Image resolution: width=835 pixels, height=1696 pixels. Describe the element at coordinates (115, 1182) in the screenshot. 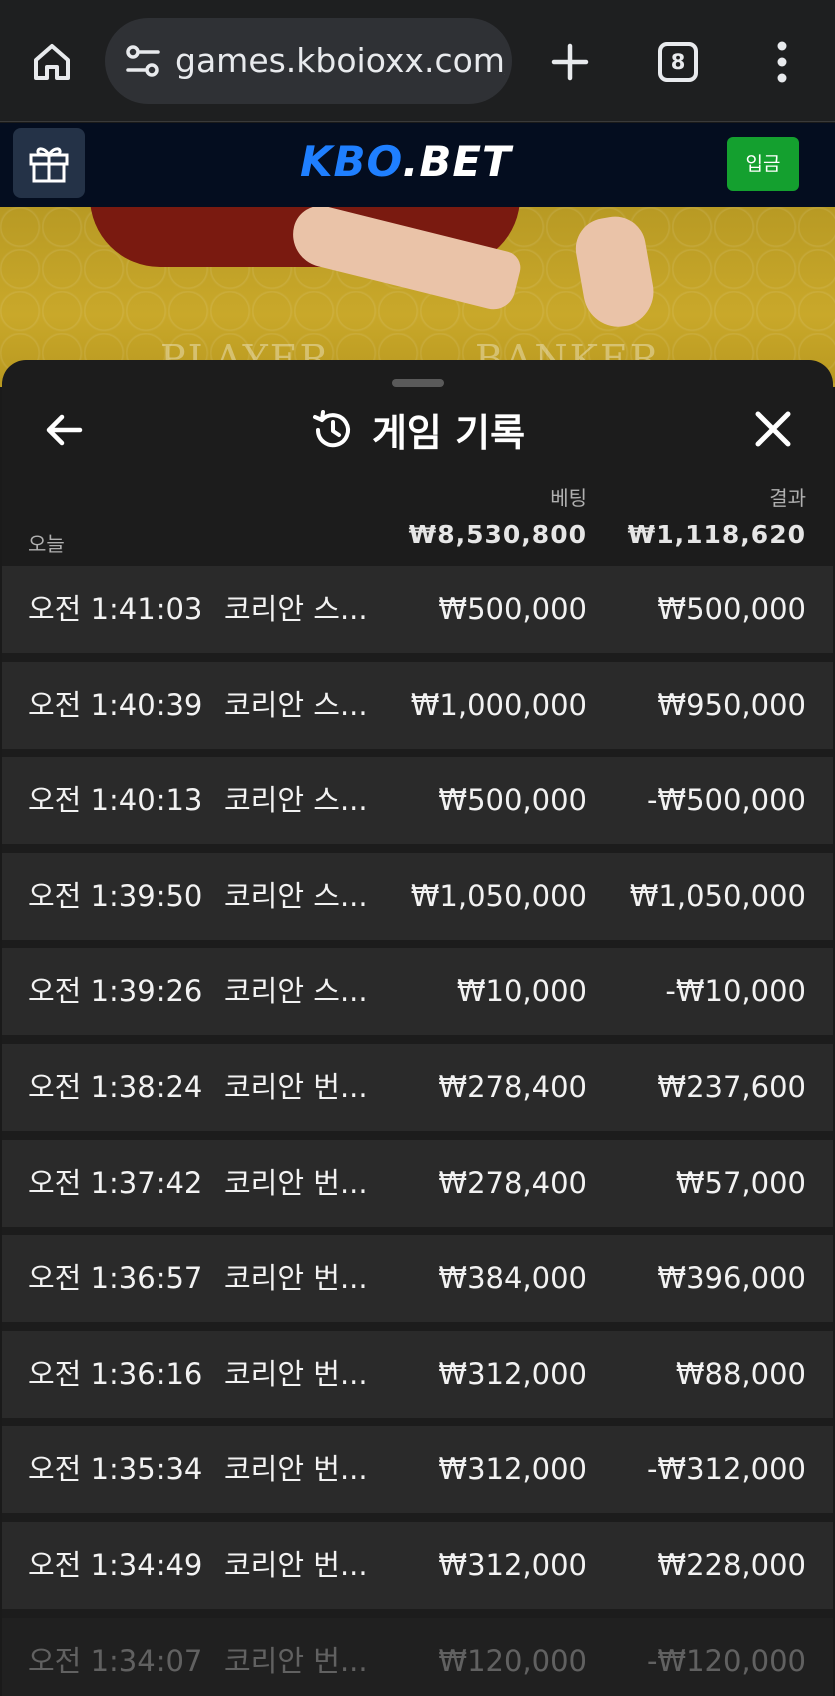

I see `row-time: 오전 1:37:42` at that location.